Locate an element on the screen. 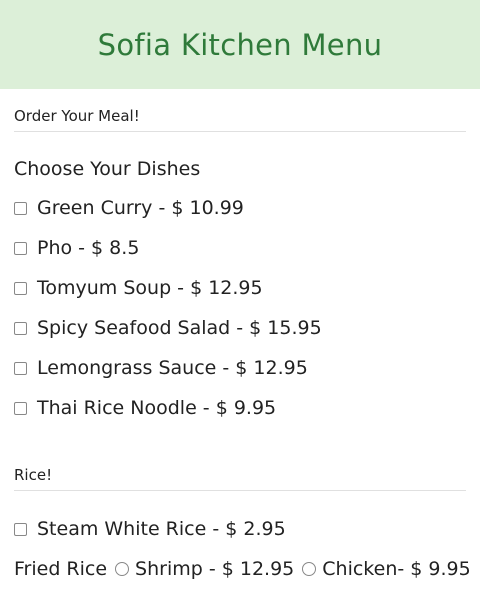 Image resolution: width=480 pixels, height=603 pixels. page-title: Sofia Kitchen Menu is located at coordinates (240, 44).